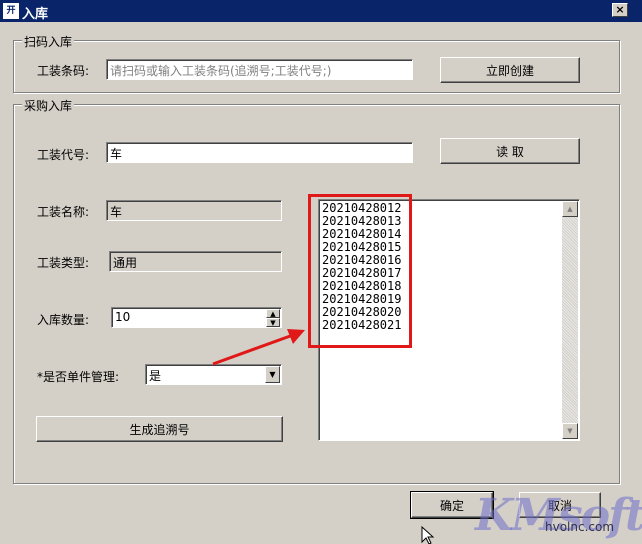 Image resolution: width=642 pixels, height=544 pixels. What do you see at coordinates (155, 376) in the screenshot?
I see `single-manage-value: 是` at bounding box center [155, 376].